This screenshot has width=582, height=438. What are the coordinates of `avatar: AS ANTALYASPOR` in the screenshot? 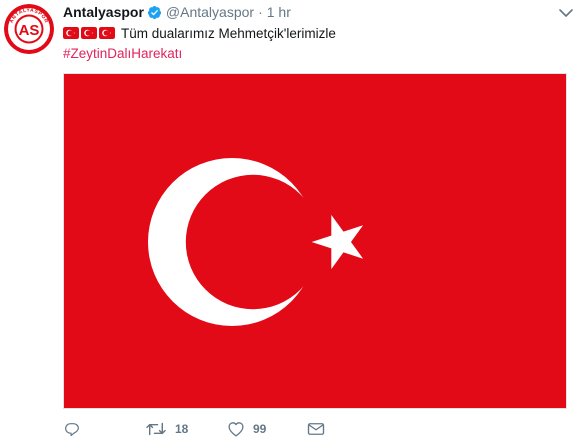 It's located at (29, 29).